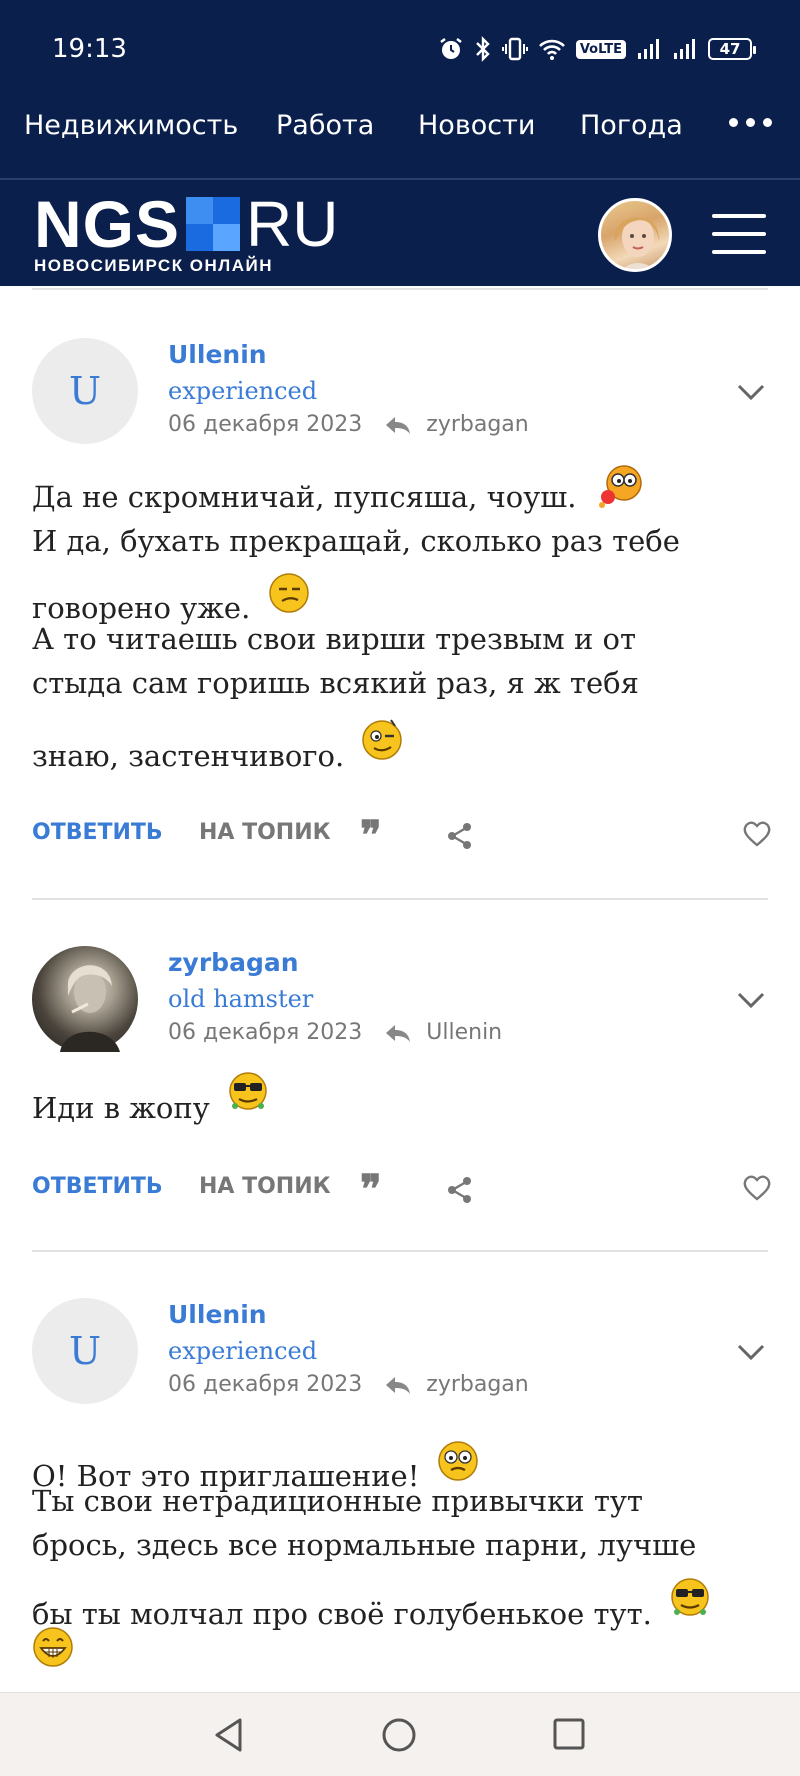 Image resolution: width=800 pixels, height=1776 pixels. Describe the element at coordinates (750, 122) in the screenshot. I see `more-dots-icon` at that location.